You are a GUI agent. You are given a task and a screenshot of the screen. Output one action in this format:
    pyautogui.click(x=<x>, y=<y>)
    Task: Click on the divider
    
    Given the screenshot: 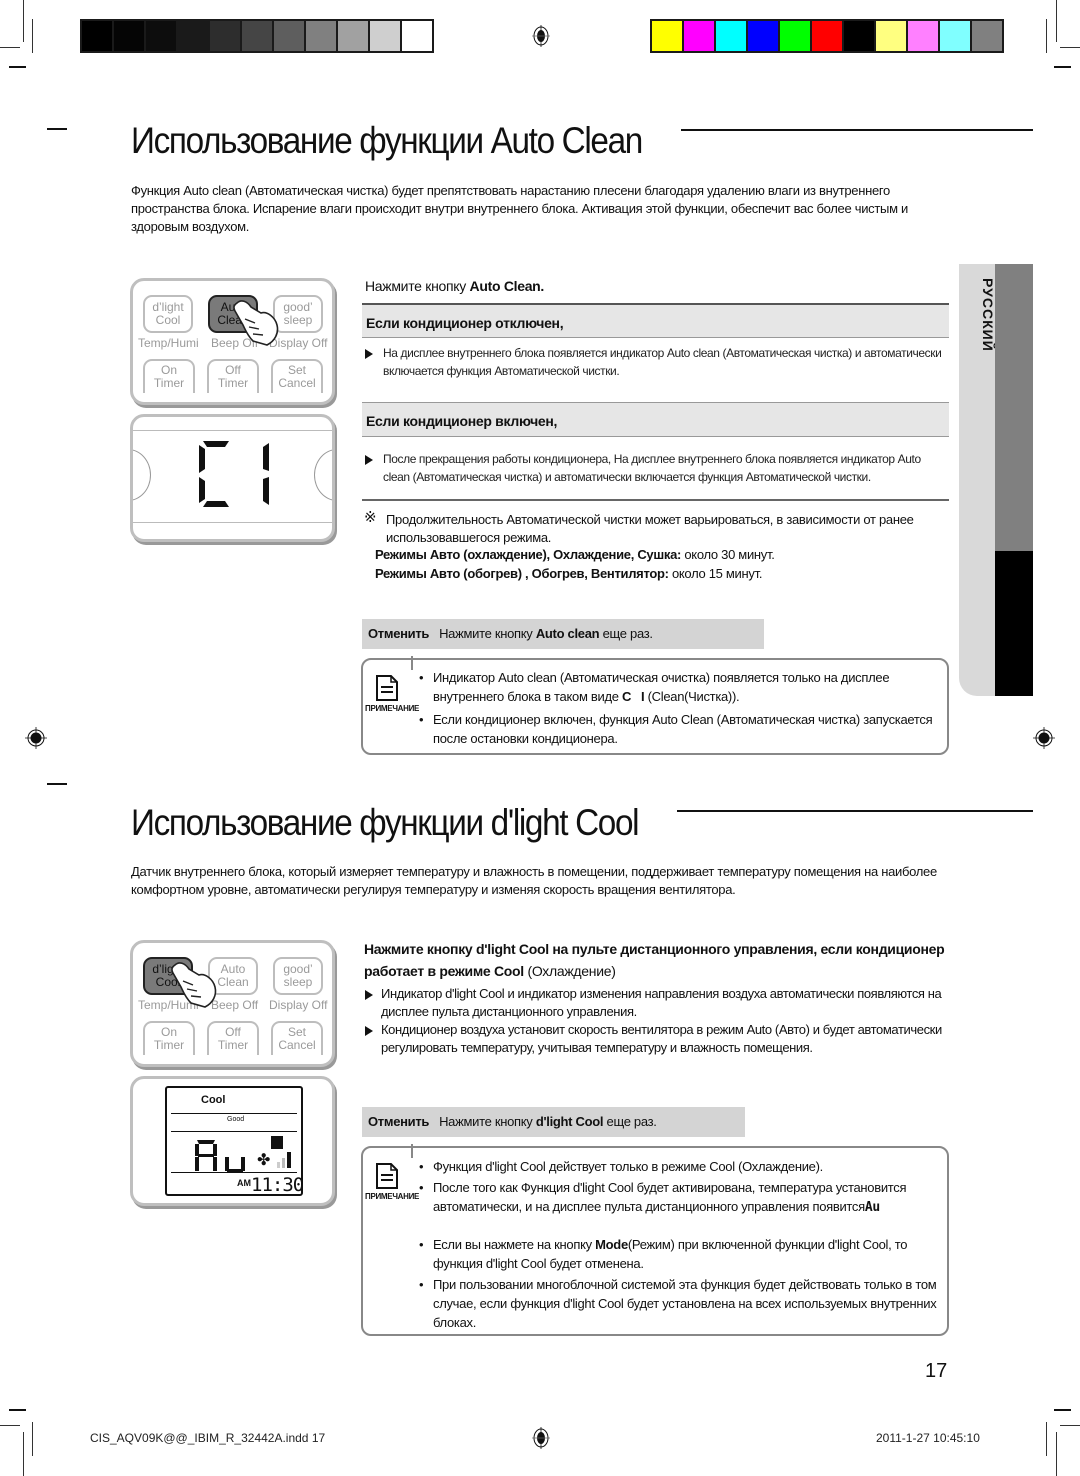 What is the action you would take?
    pyautogui.click(x=655, y=500)
    